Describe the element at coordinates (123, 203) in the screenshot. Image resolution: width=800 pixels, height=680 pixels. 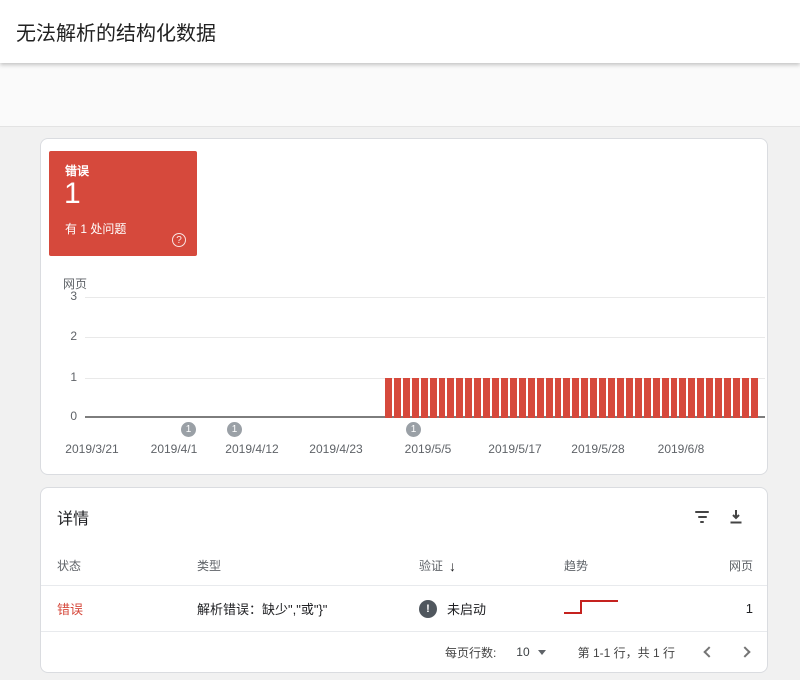
I see `error-summary-card: 错误 1 有 1 处问题 ?` at that location.